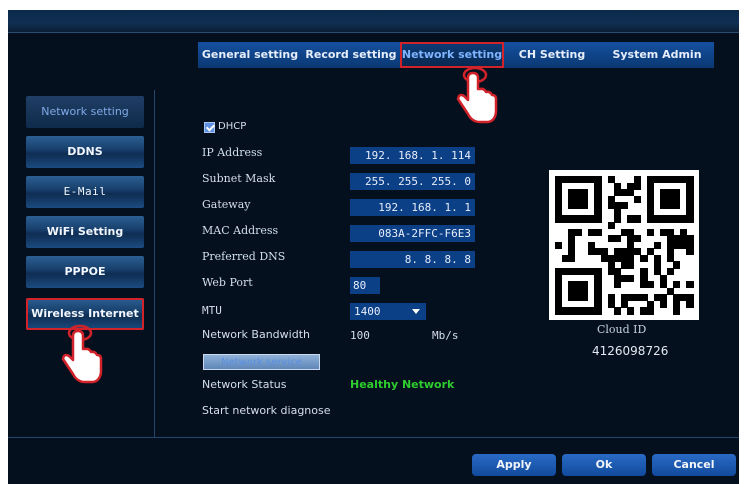  What do you see at coordinates (624, 245) in the screenshot?
I see `qr-code` at bounding box center [624, 245].